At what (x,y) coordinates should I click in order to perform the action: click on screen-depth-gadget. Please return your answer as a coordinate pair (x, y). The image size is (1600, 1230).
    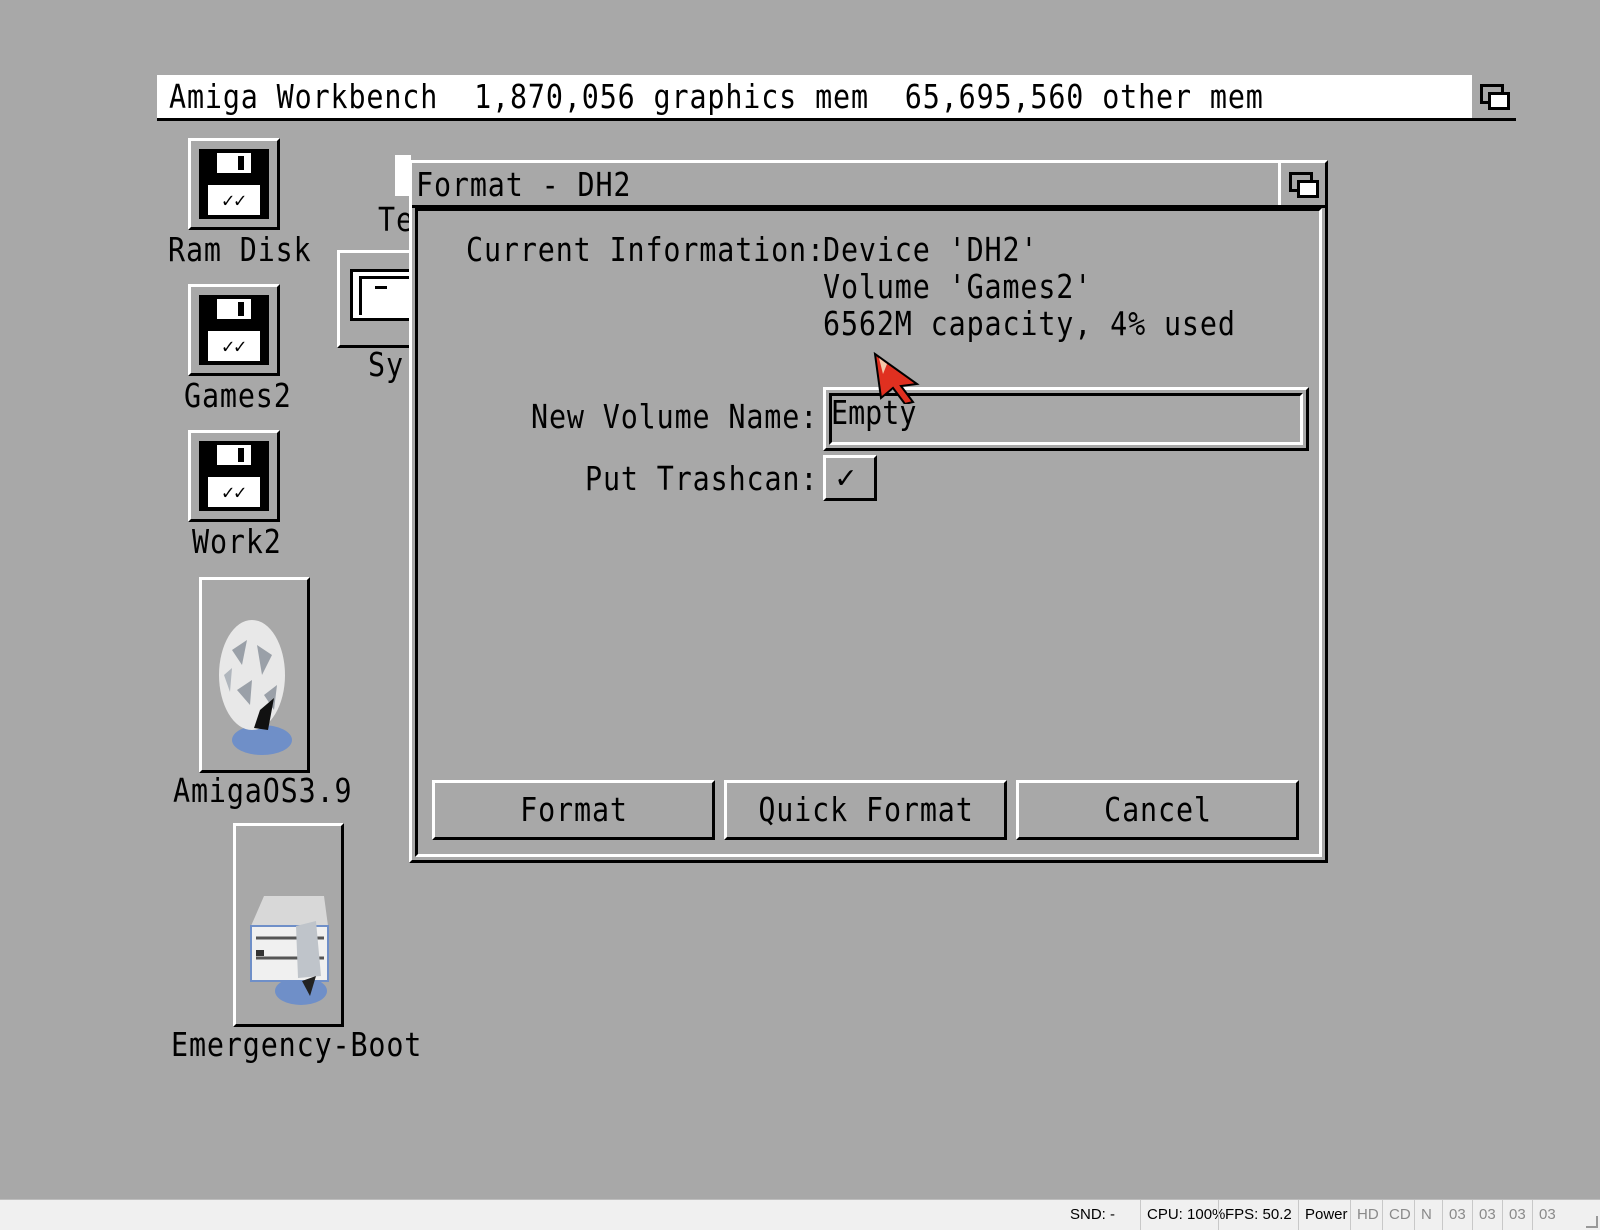
    Looking at the image, I should click on (1492, 96).